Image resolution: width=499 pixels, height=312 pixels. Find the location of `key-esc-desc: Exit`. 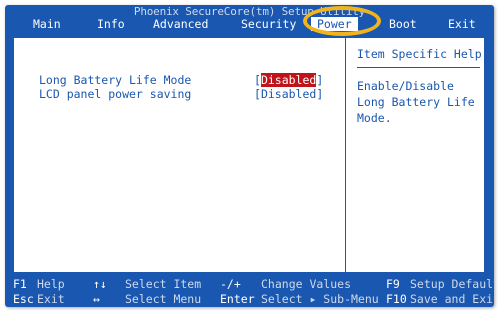

key-esc-desc: Exit is located at coordinates (51, 299).